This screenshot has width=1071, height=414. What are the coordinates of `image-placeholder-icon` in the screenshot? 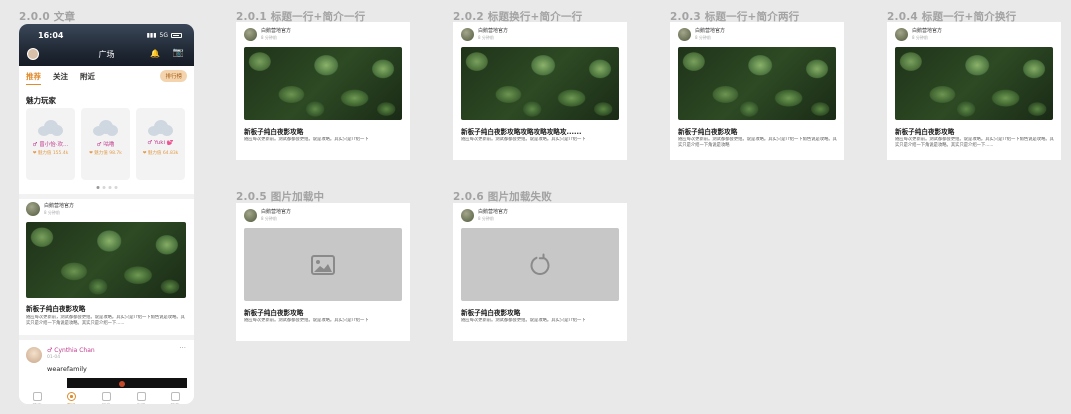 It's located at (323, 264).